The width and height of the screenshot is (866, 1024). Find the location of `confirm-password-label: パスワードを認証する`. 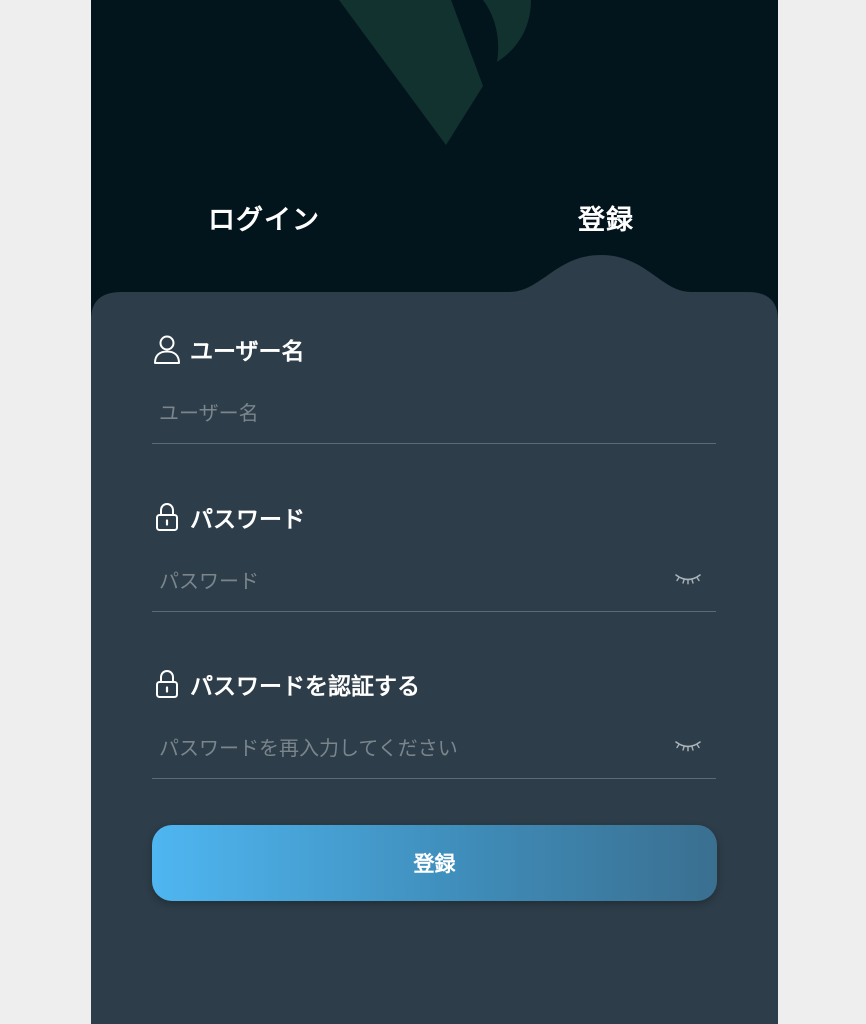

confirm-password-label: パスワードを認証する is located at coordinates (286, 684).